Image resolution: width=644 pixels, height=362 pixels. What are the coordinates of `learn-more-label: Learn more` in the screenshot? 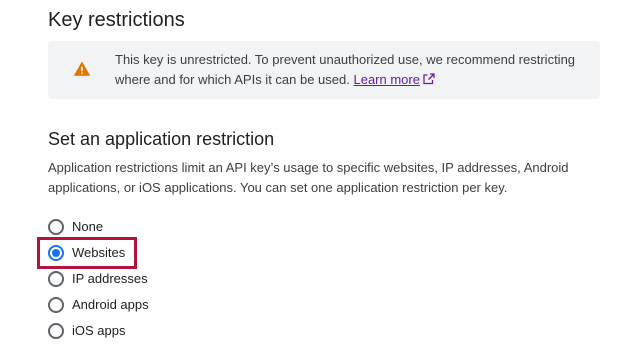 It's located at (386, 79).